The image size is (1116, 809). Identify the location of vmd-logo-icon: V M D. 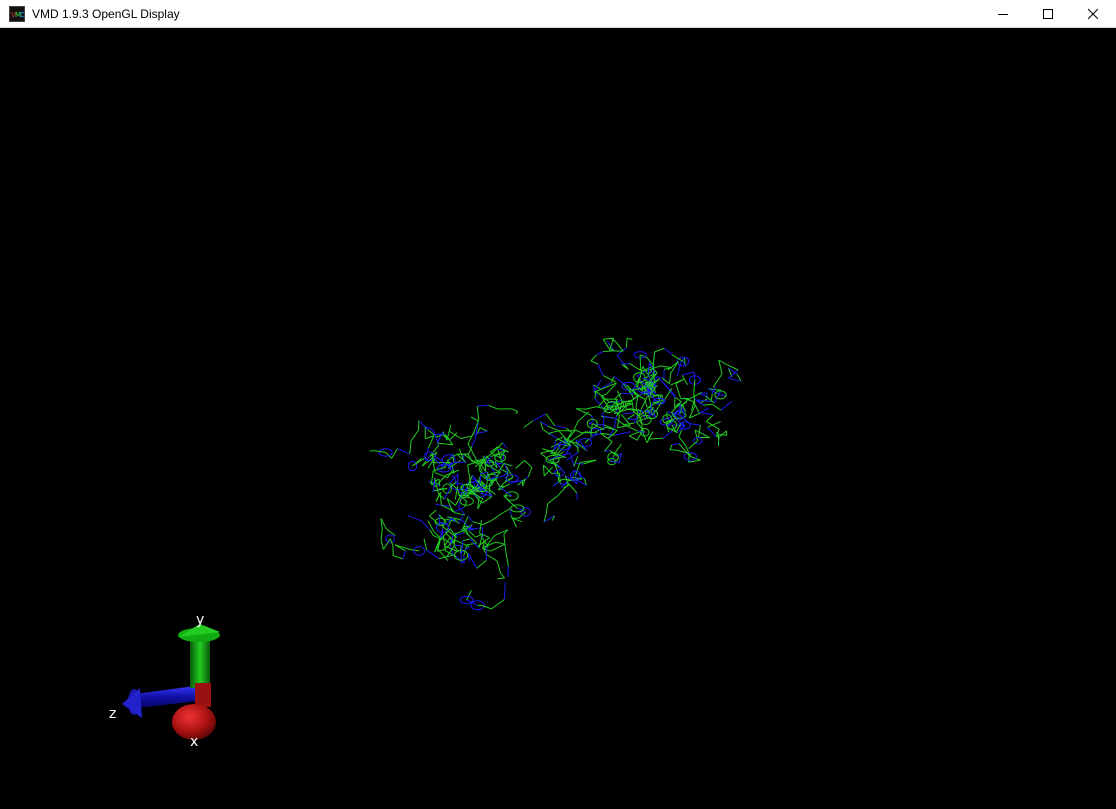
(17, 14).